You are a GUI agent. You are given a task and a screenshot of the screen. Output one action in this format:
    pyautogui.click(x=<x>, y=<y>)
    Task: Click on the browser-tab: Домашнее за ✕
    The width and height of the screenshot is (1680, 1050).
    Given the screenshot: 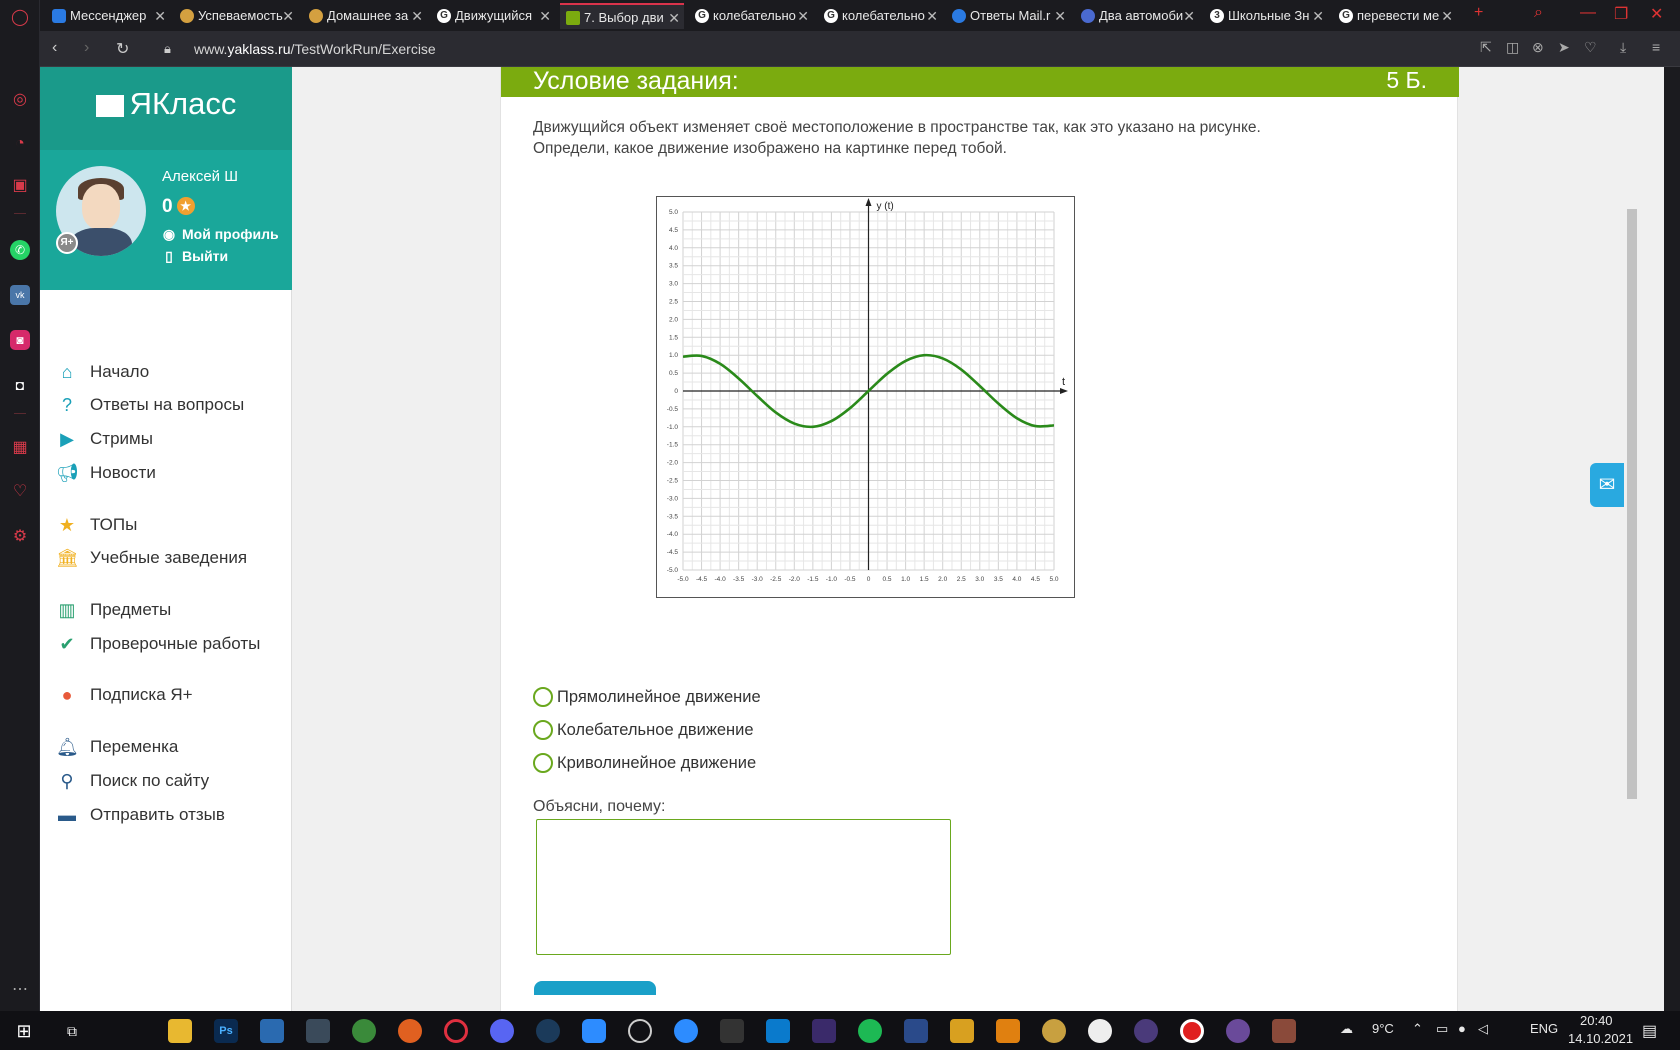 What is the action you would take?
    pyautogui.click(x=365, y=16)
    